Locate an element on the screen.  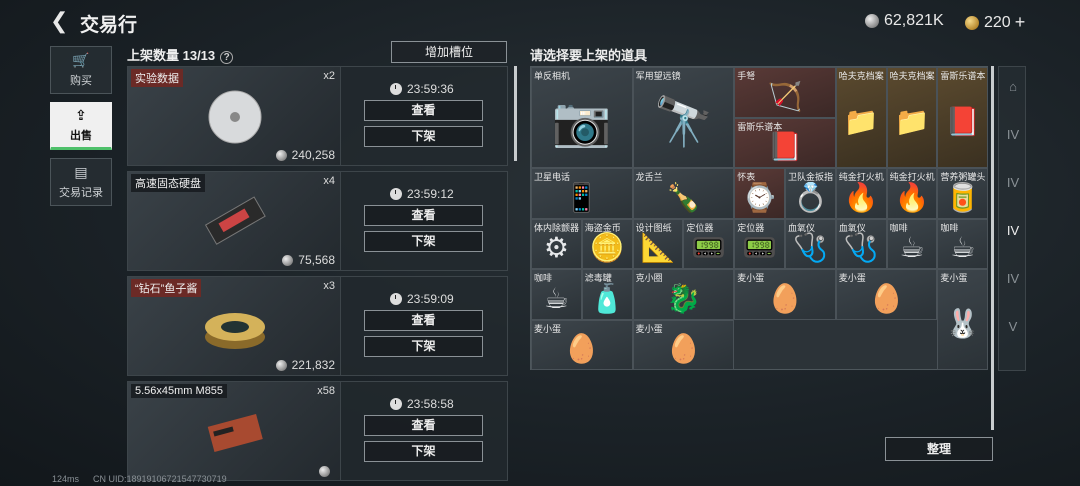
side-nav: 🛒 购买 ⇪ 出售 ▤ 交易记录 is located at coordinates (81, 130).